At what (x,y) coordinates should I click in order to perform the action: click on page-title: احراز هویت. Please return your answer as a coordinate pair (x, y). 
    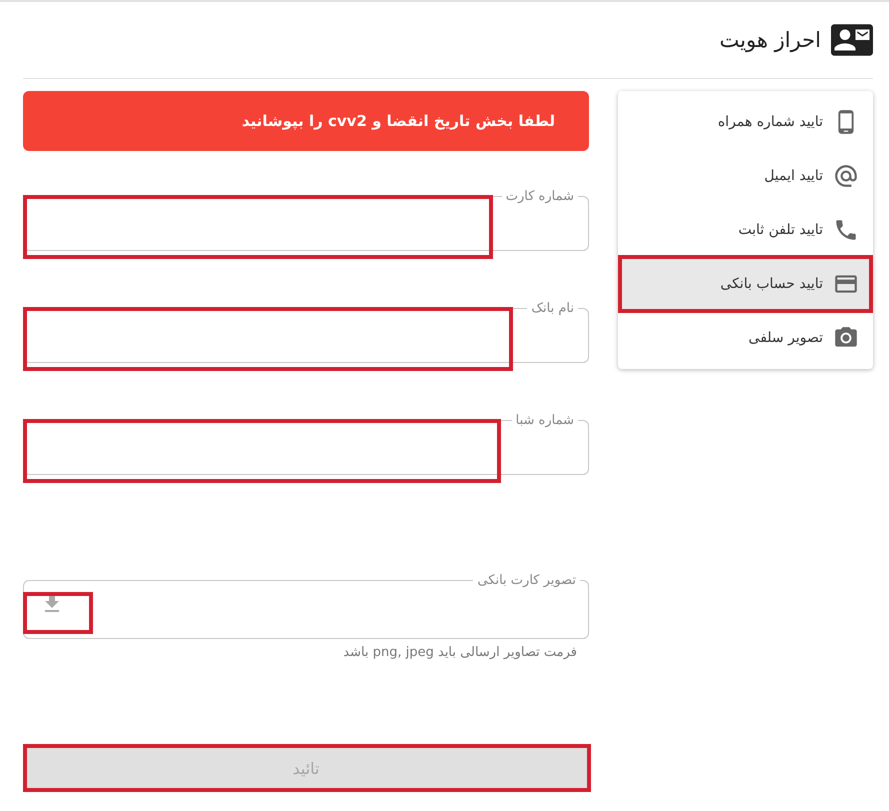
    Looking at the image, I should click on (770, 40).